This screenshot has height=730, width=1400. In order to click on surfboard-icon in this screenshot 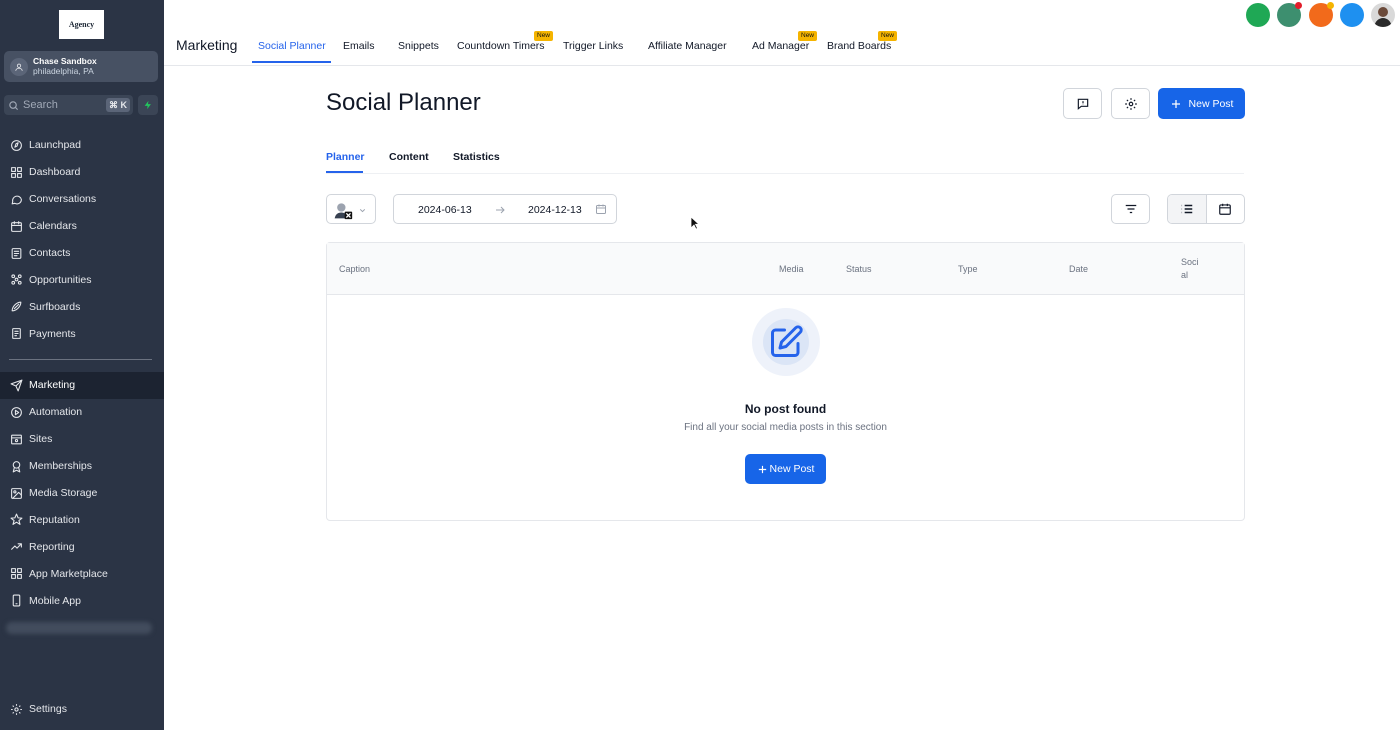, I will do `click(16, 306)`.